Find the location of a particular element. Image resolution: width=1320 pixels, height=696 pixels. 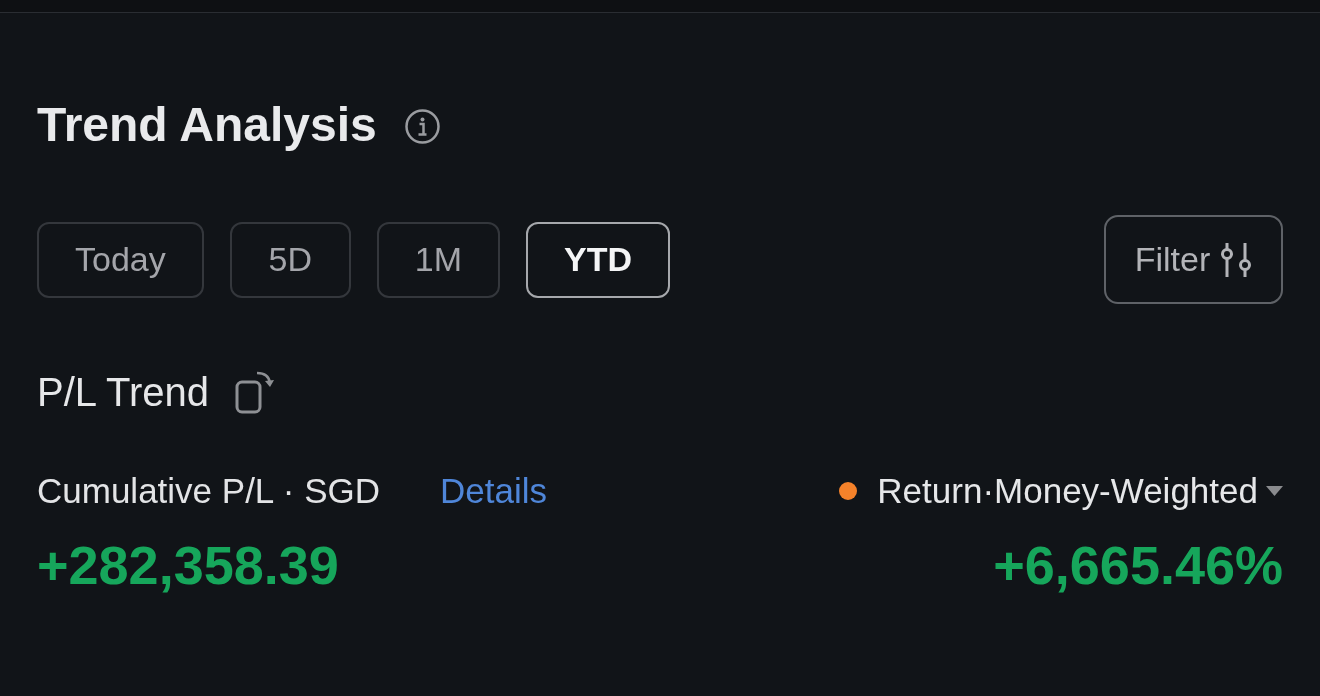

rotate-device-icon is located at coordinates (254, 392).